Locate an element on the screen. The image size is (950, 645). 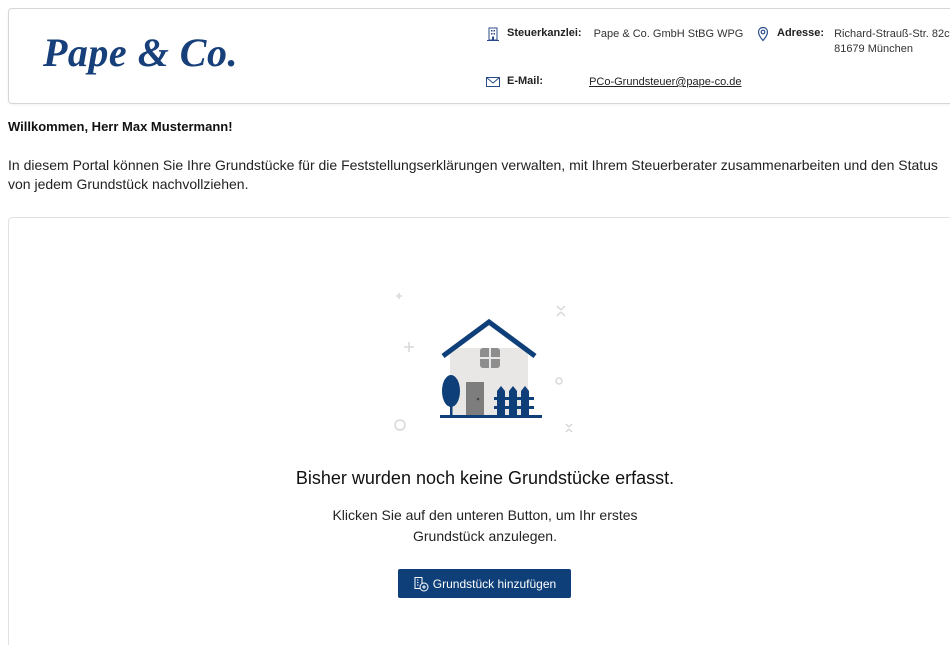
email-link: PCo-Grundsteuer@pape-co.de is located at coordinates (665, 82).